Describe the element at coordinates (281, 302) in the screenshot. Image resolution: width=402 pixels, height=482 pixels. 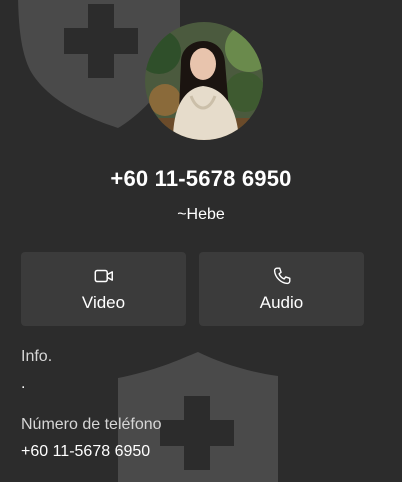
I see `audio-call-label: Audio` at that location.